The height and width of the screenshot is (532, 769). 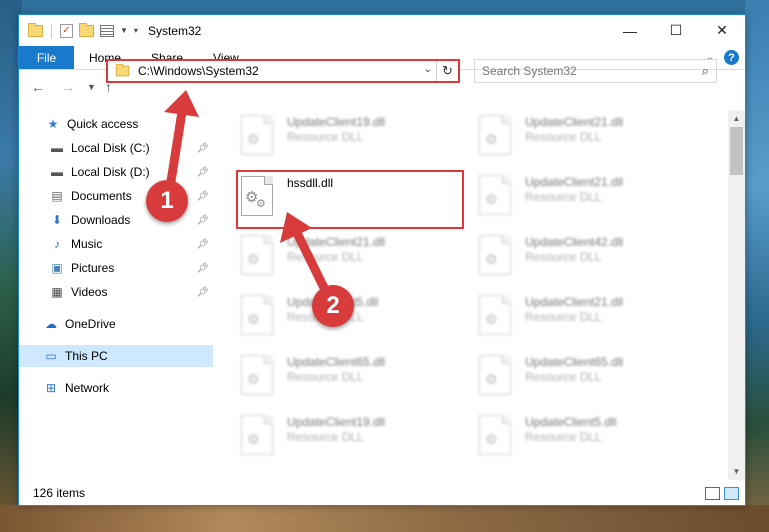 I want to click on nav-item-label: Videos, so click(x=89, y=292).